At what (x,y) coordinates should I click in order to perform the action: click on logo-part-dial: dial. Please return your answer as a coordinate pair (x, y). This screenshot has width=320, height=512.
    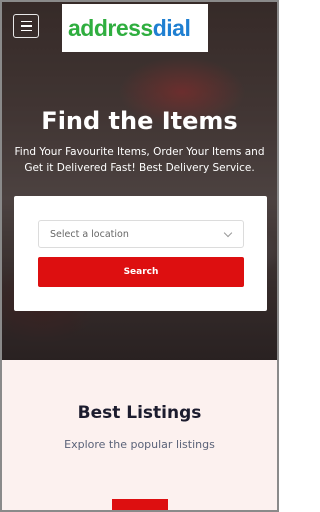
    Looking at the image, I should click on (171, 27).